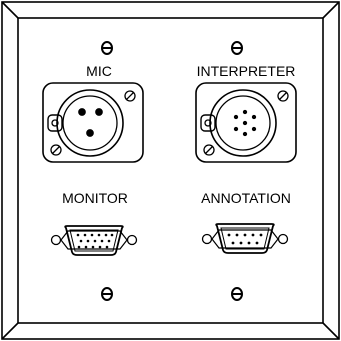 The height and width of the screenshot is (341, 341). I want to click on screw-bottom-right-icon, so click(237, 294).